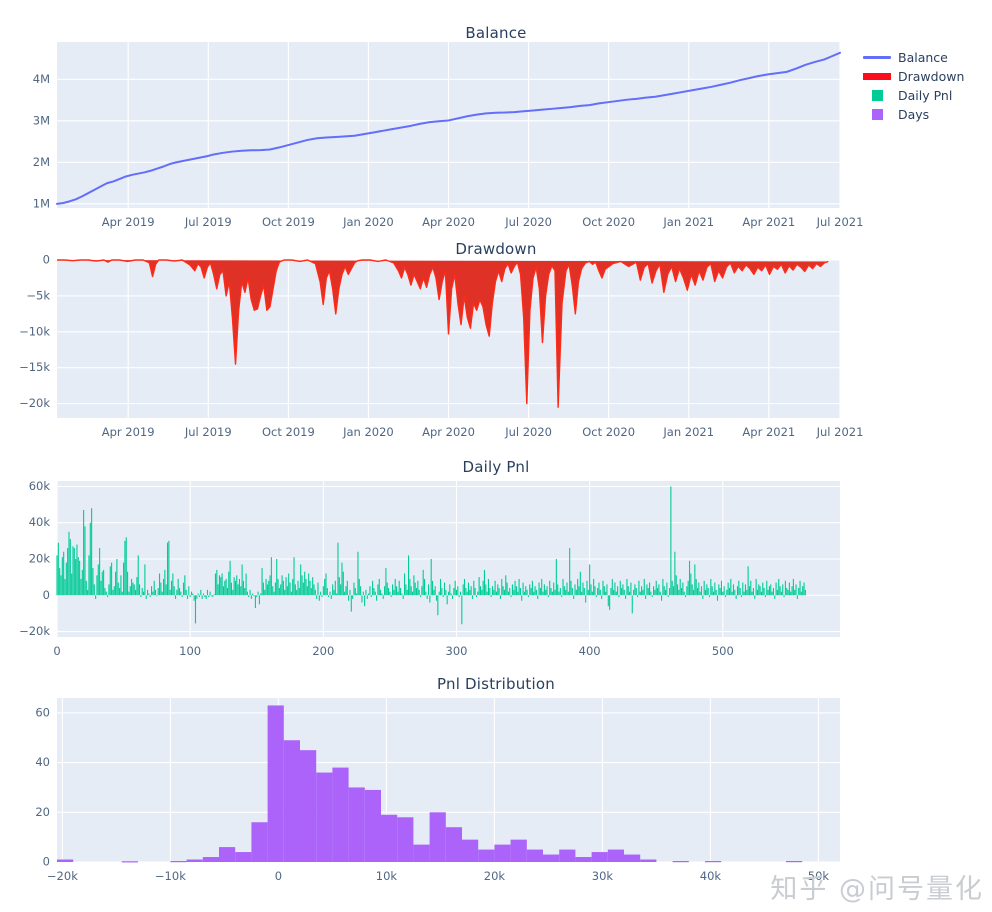  I want to click on y-axis-tick-label: 3M, so click(41, 120).